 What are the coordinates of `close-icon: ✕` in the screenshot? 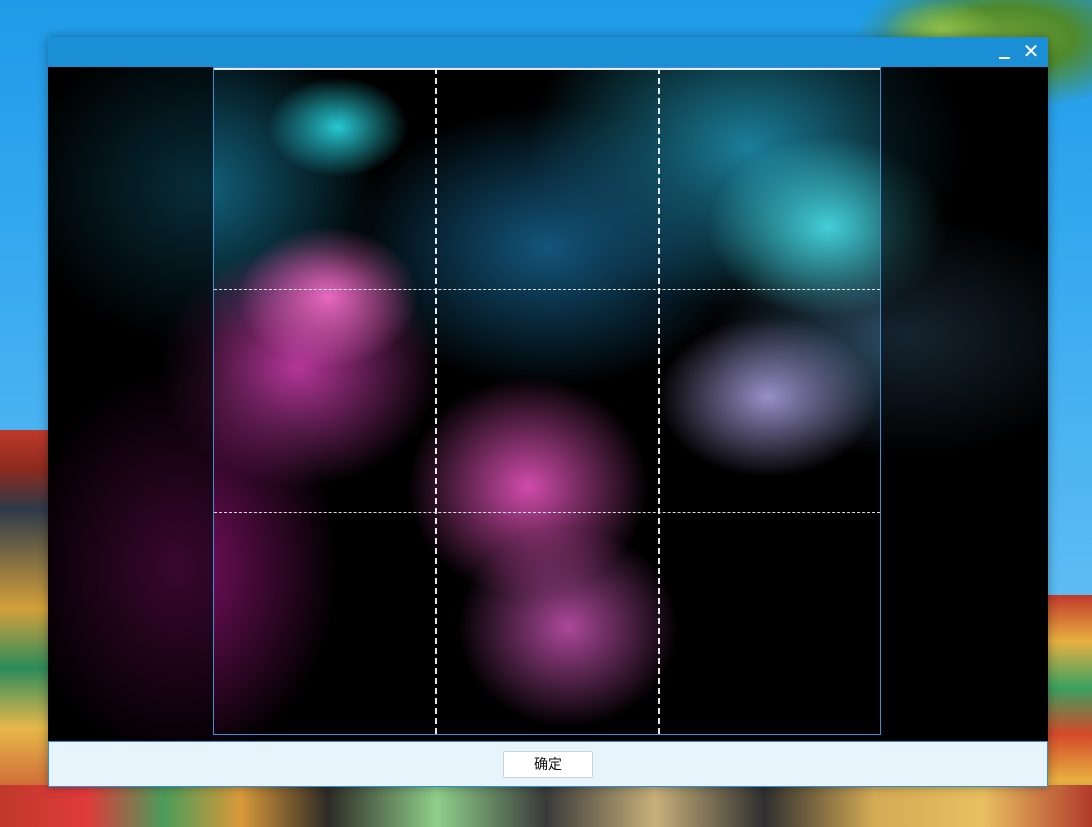 It's located at (1031, 52).